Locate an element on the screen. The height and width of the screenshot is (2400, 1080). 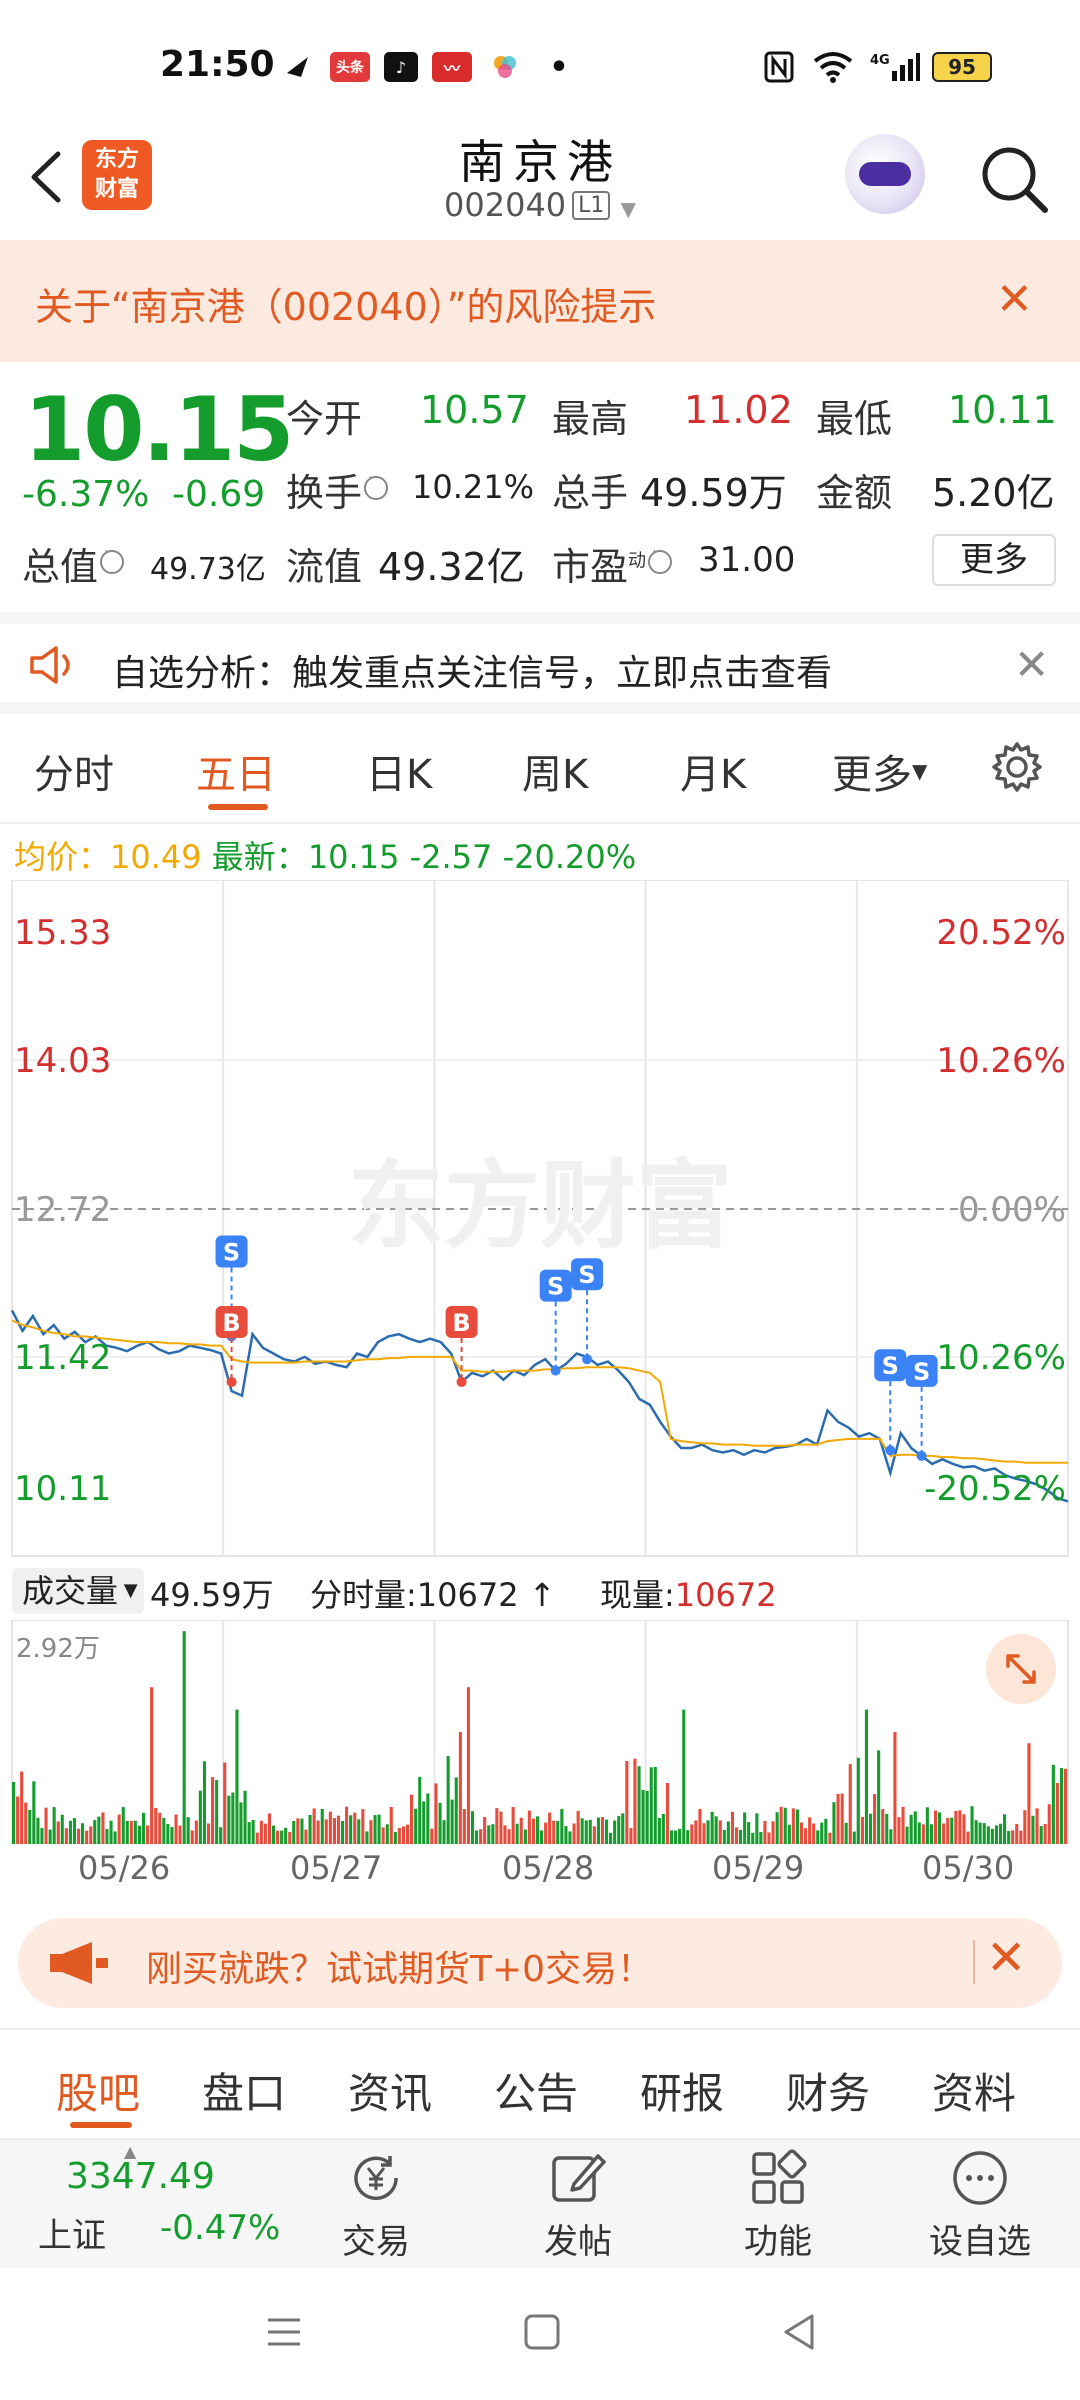
tab-news: 资讯 is located at coordinates (390, 2090).